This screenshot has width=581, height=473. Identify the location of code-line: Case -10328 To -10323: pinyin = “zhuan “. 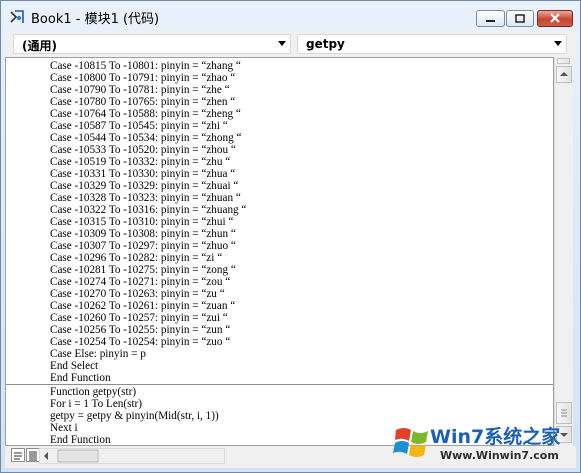
(145, 198).